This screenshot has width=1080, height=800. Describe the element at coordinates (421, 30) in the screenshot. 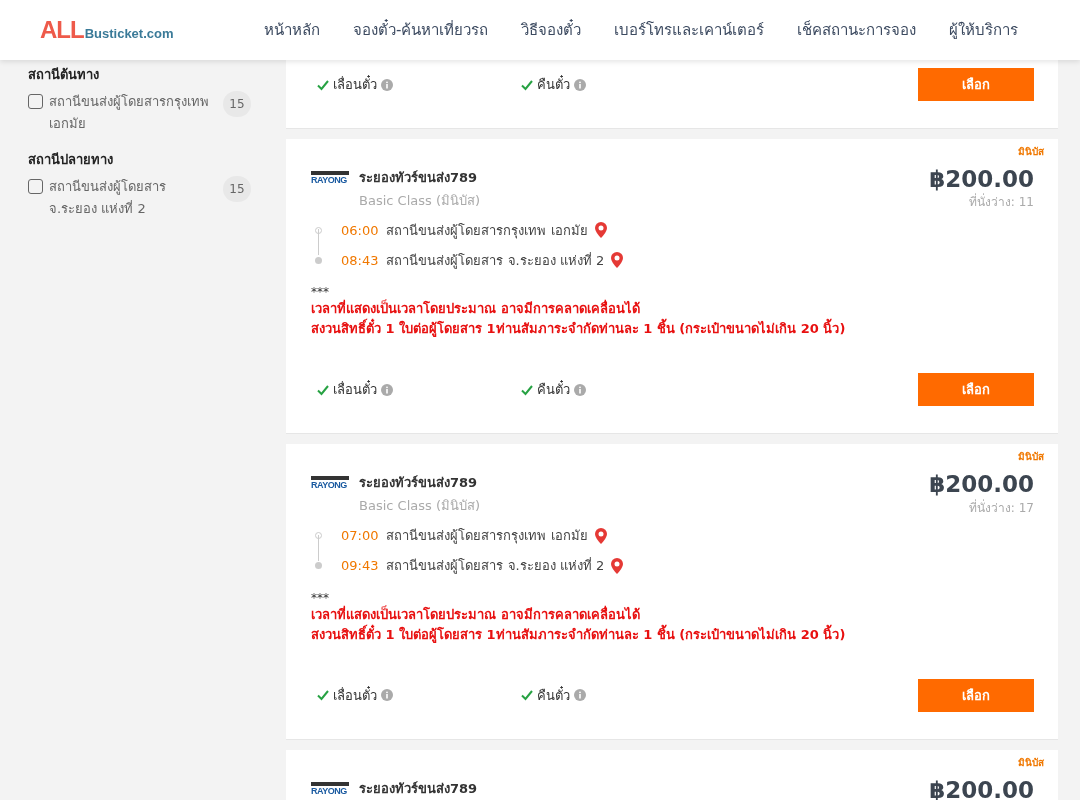

I see `nav-link: จองตั๋ว-ค้นหาเที่ยวรถ` at that location.